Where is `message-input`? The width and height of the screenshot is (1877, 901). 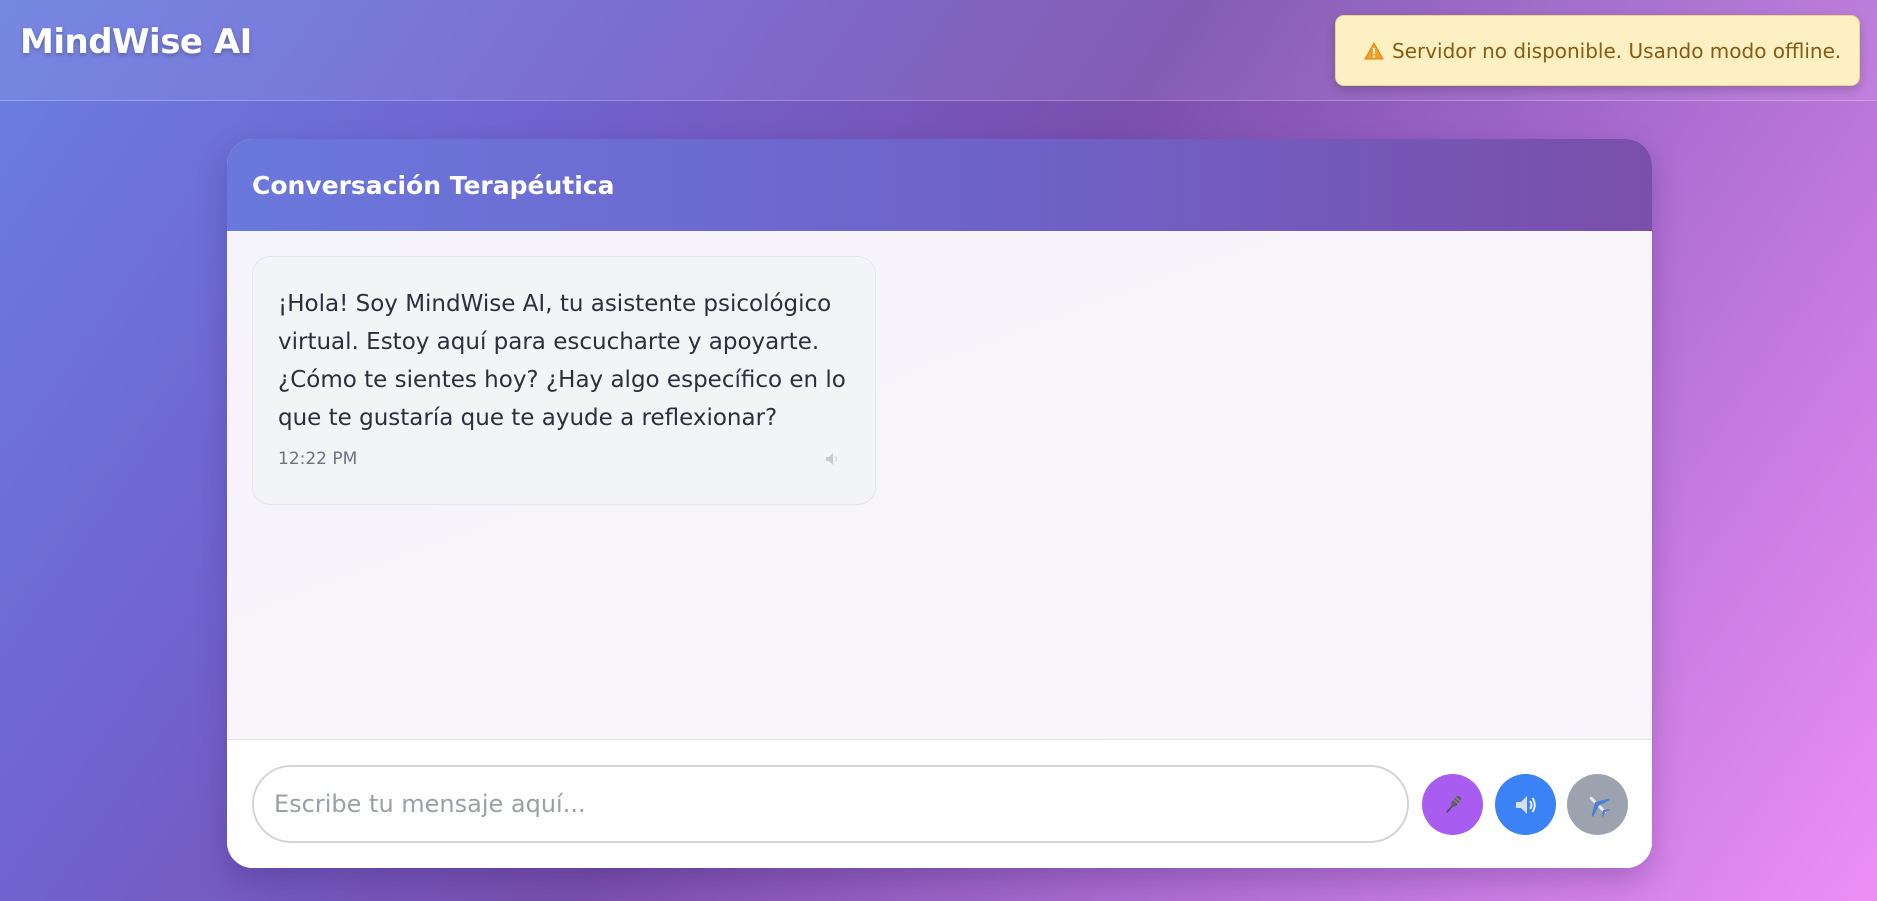
message-input is located at coordinates (830, 804).